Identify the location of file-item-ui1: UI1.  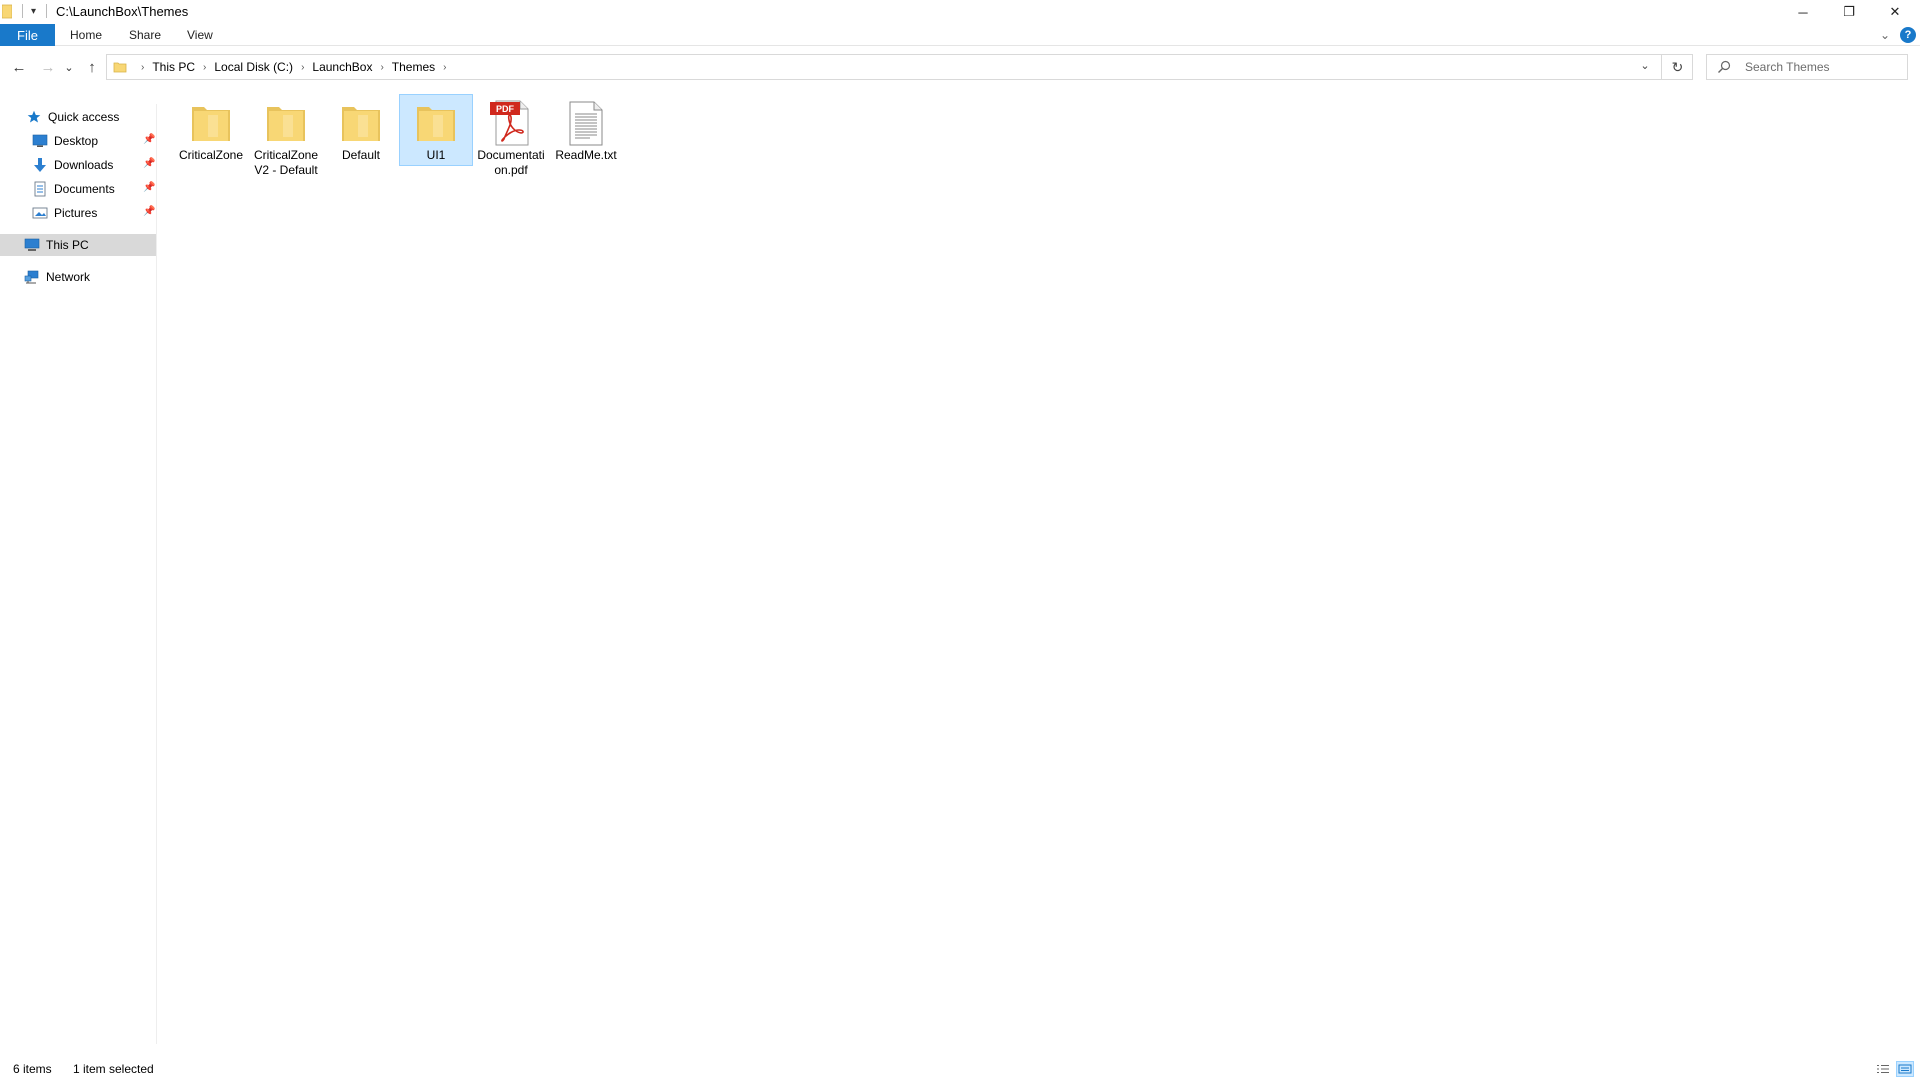
(436, 130).